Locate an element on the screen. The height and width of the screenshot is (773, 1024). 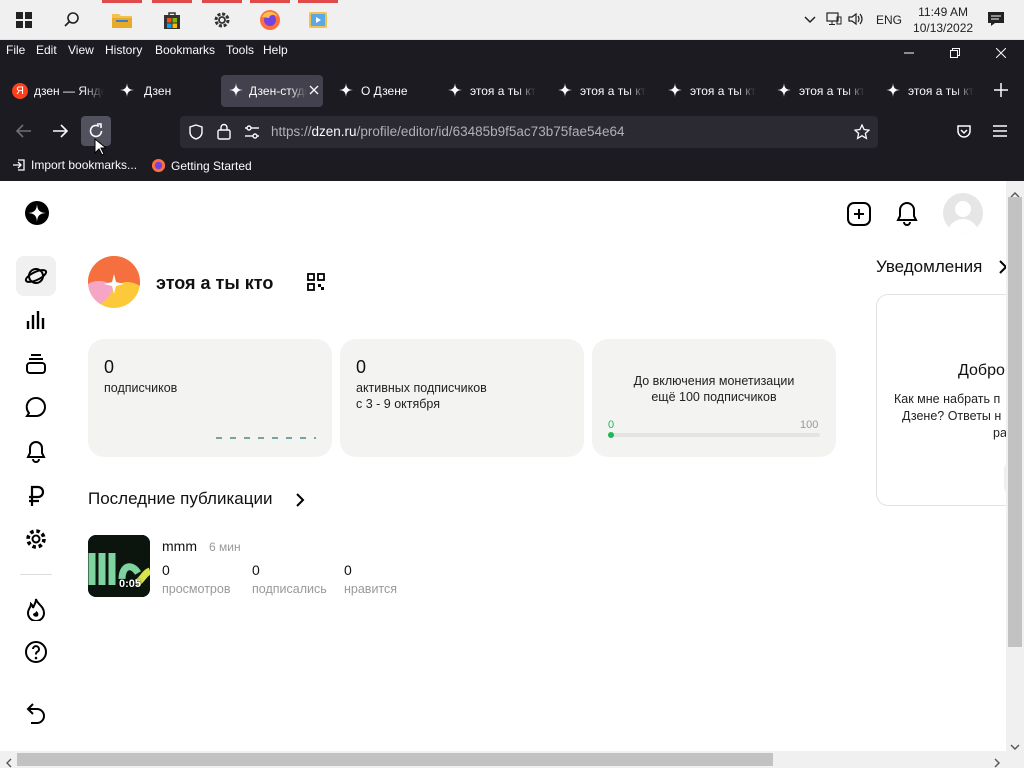
app-menu-button is located at coordinates (1000, 131).